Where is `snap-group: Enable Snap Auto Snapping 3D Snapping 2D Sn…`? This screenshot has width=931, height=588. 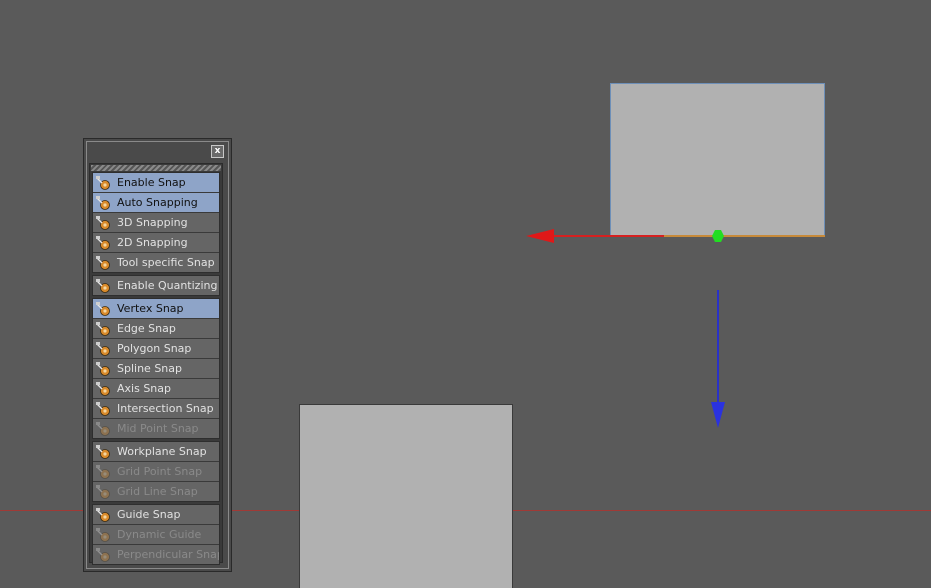 snap-group: Enable Snap Auto Snapping 3D Snapping 2D Sn… is located at coordinates (156, 222).